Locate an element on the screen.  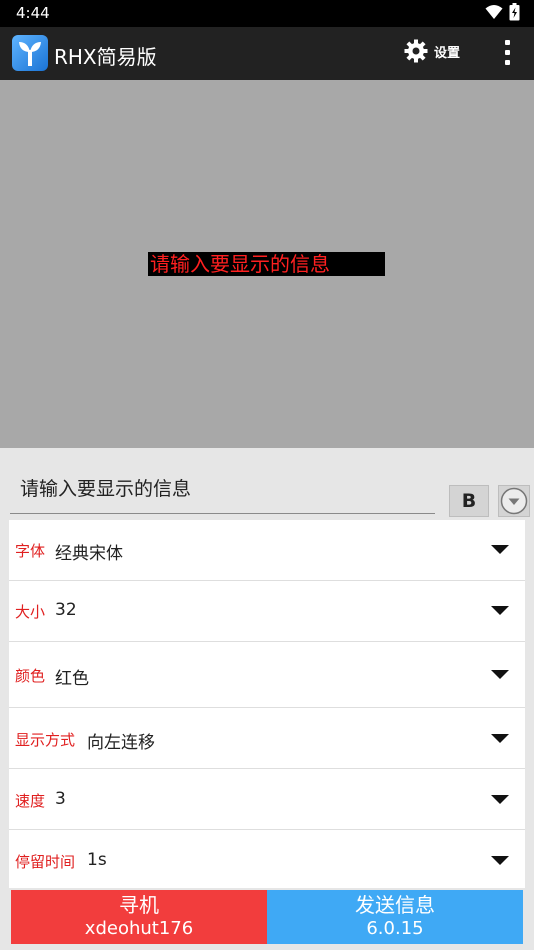
more-options-icon is located at coordinates (507, 54).